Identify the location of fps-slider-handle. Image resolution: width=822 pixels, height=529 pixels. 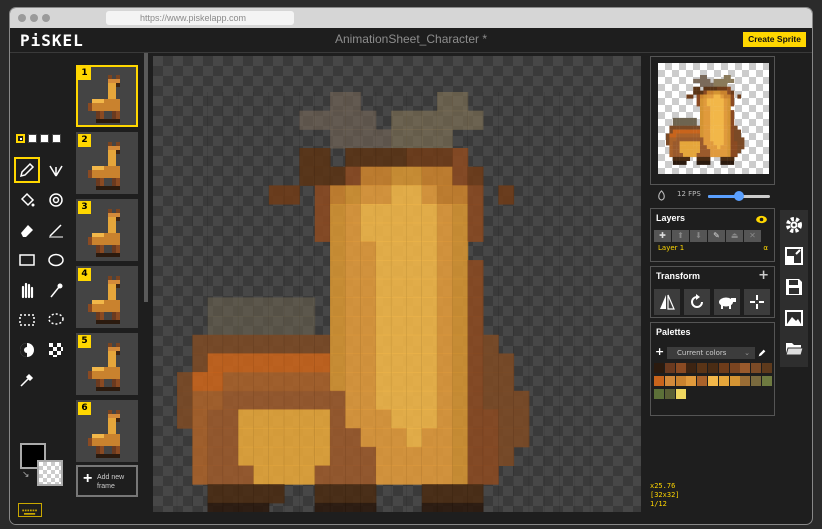
(739, 196).